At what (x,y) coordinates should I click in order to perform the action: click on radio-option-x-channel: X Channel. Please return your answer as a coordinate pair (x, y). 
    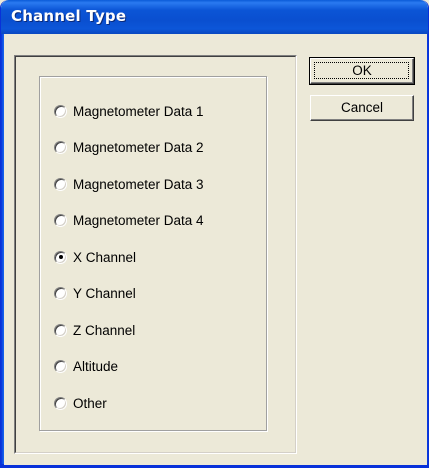
    Looking at the image, I should click on (95, 257).